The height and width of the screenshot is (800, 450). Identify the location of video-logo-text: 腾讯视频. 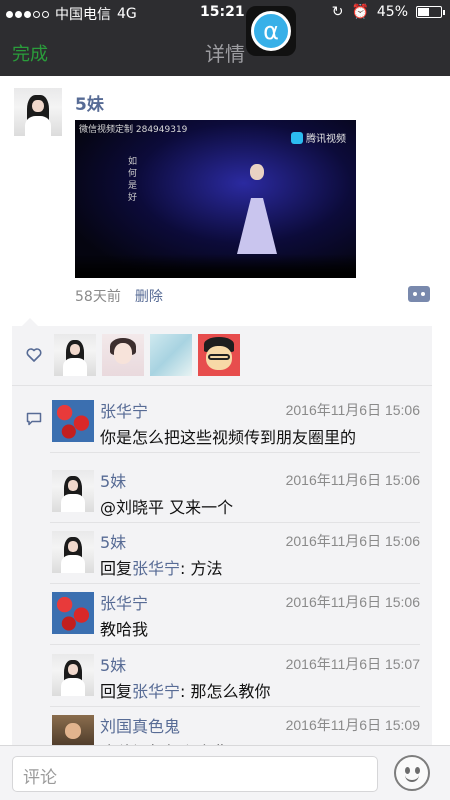
(326, 139).